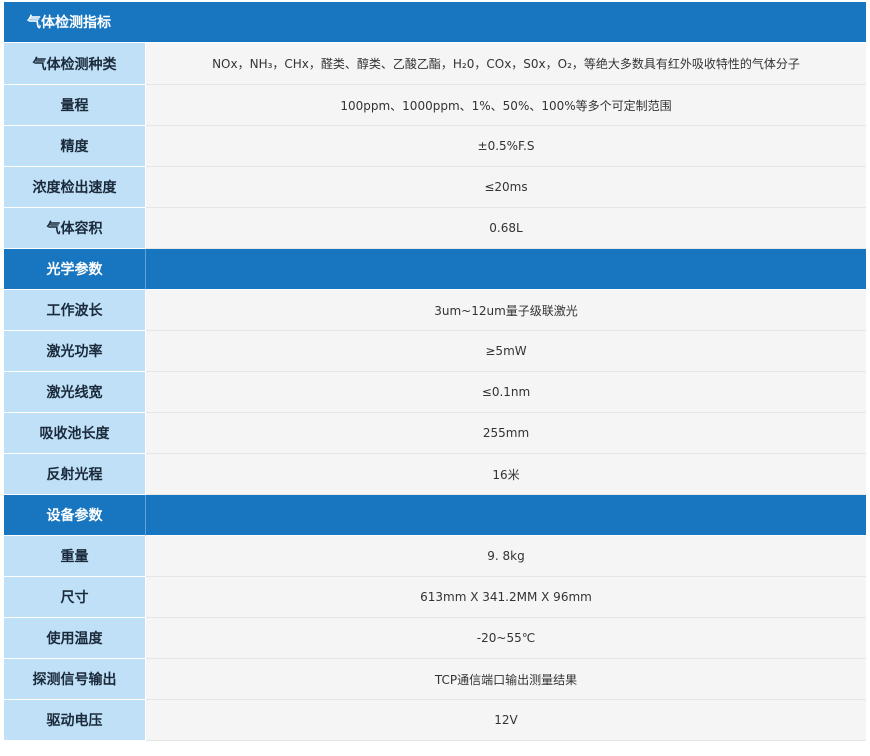 This screenshot has width=870, height=756. I want to click on row-label: 气体检测种类, so click(75, 64).